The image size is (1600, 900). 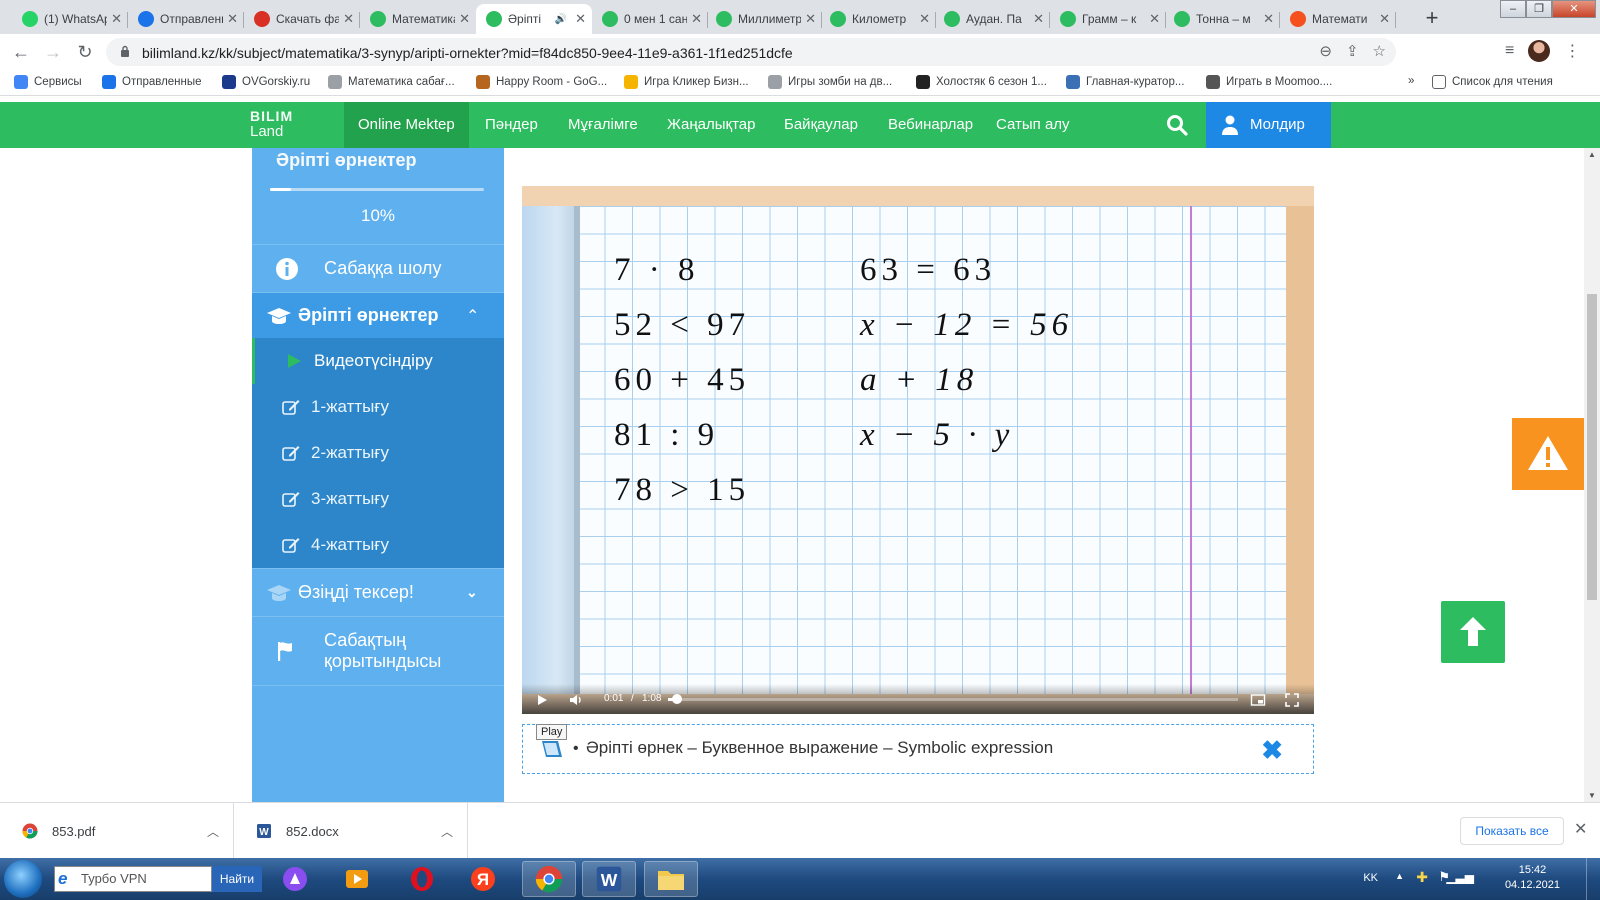 What do you see at coordinates (1460, 877) in the screenshot?
I see `network-signal-icon: ▁▃▅` at bounding box center [1460, 877].